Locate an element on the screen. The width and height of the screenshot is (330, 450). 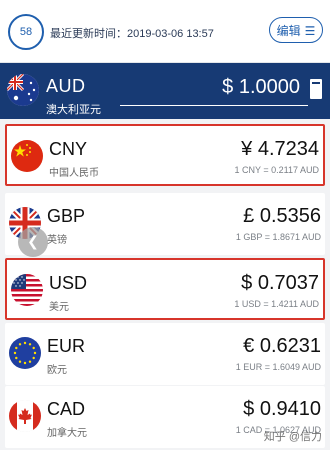
currency-amount: € 0.6231 is located at coordinates (282, 346).